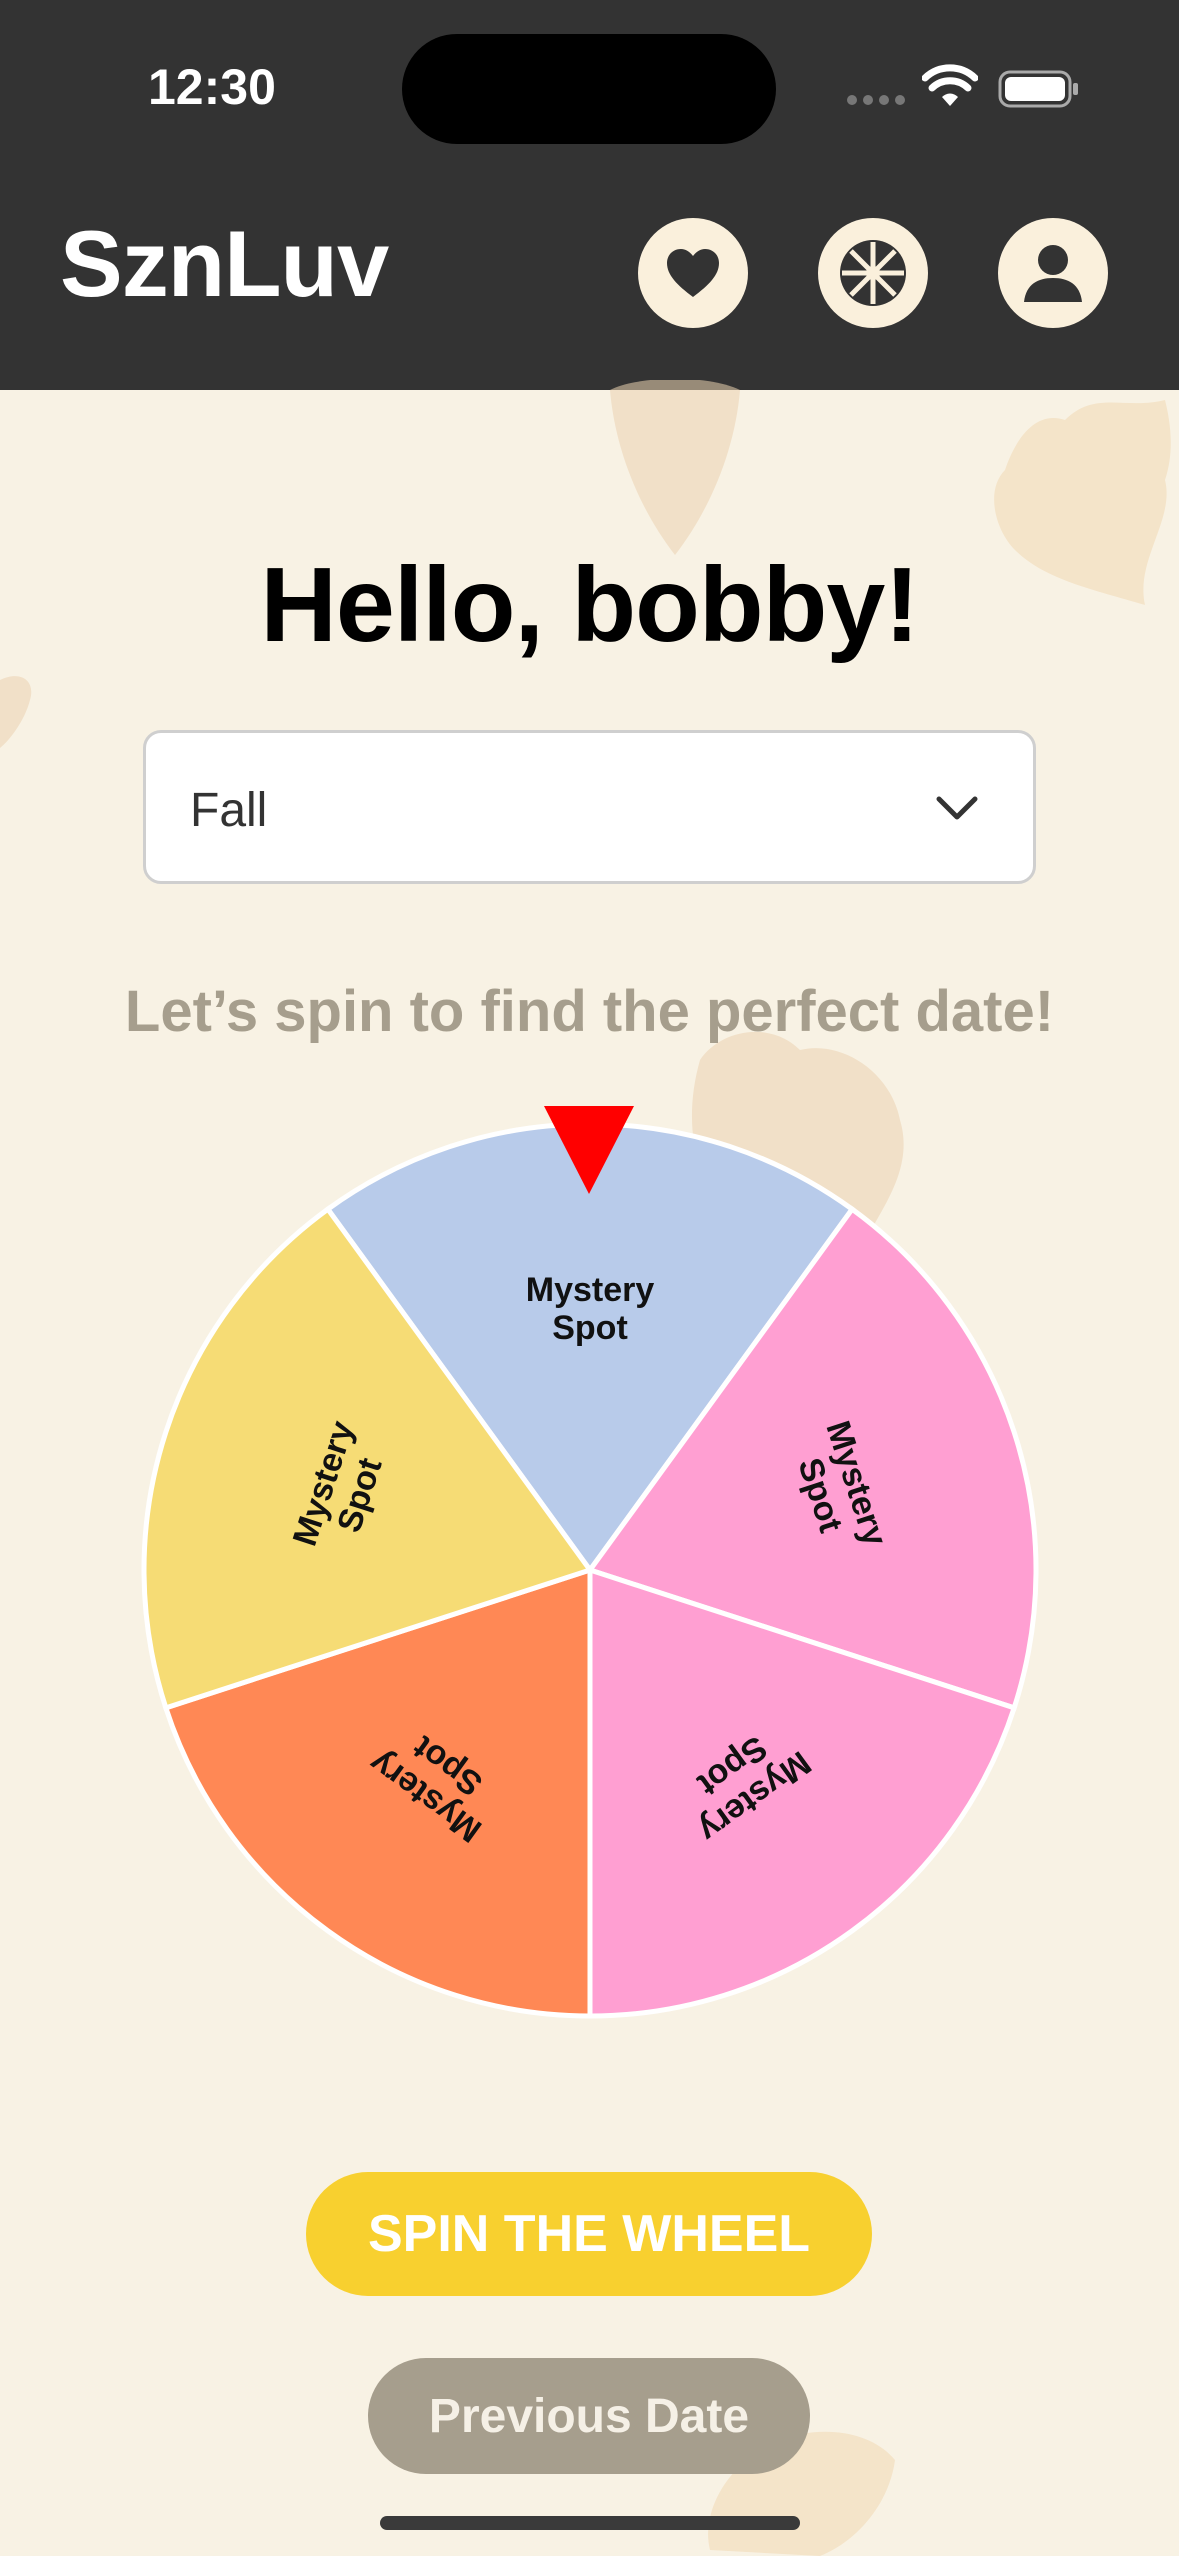 The image size is (1179, 2556). Describe the element at coordinates (589, 2416) in the screenshot. I see `previous-date-button: Previous Date` at that location.